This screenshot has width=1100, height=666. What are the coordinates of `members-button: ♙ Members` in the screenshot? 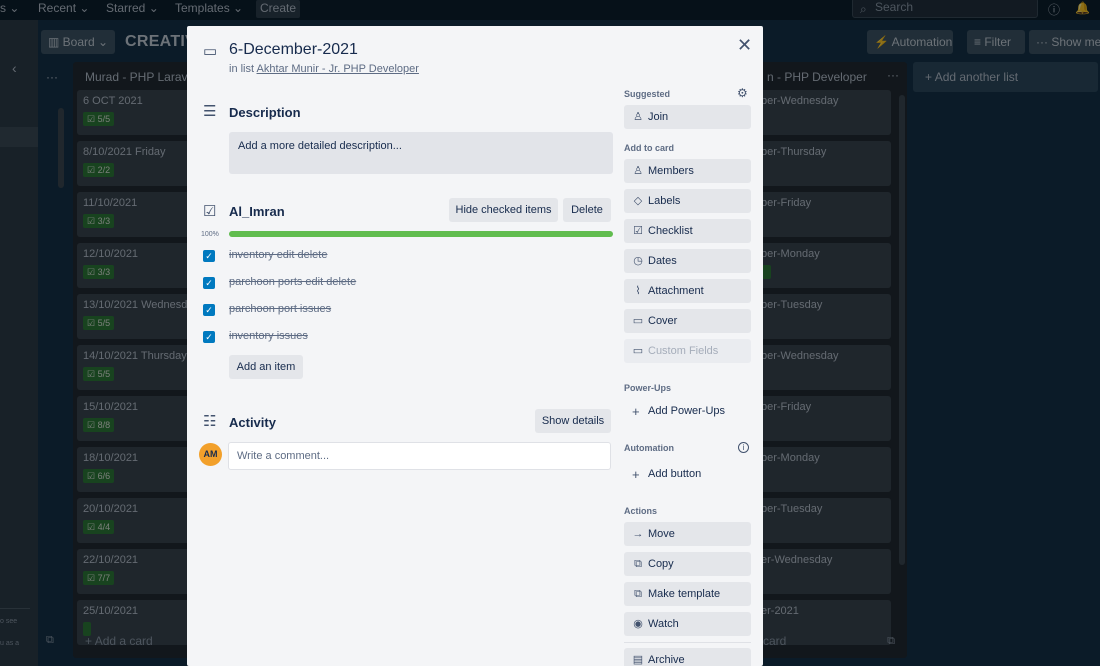 It's located at (687, 171).